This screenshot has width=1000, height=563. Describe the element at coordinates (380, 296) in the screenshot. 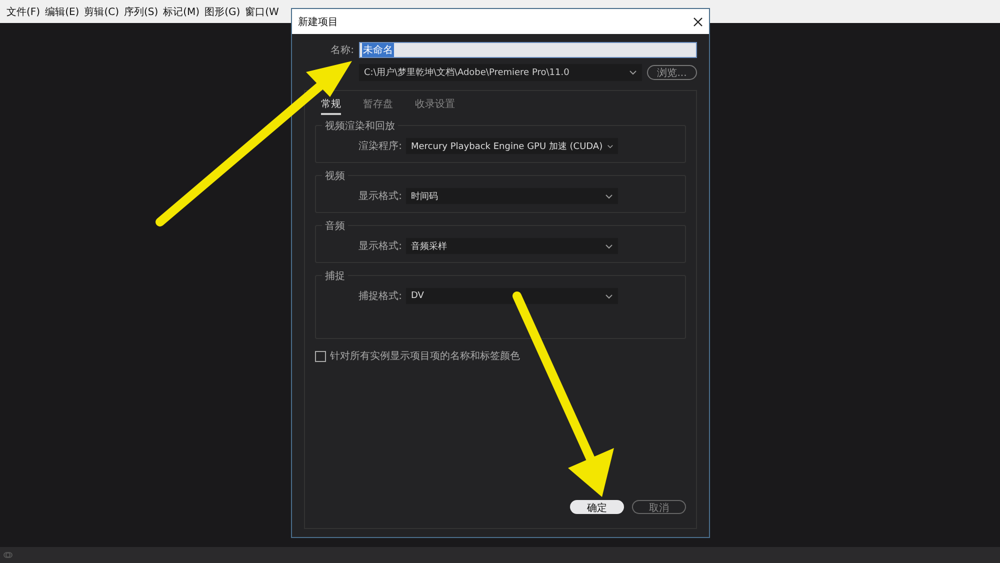

I see `field-label: 捕捉格式:` at that location.